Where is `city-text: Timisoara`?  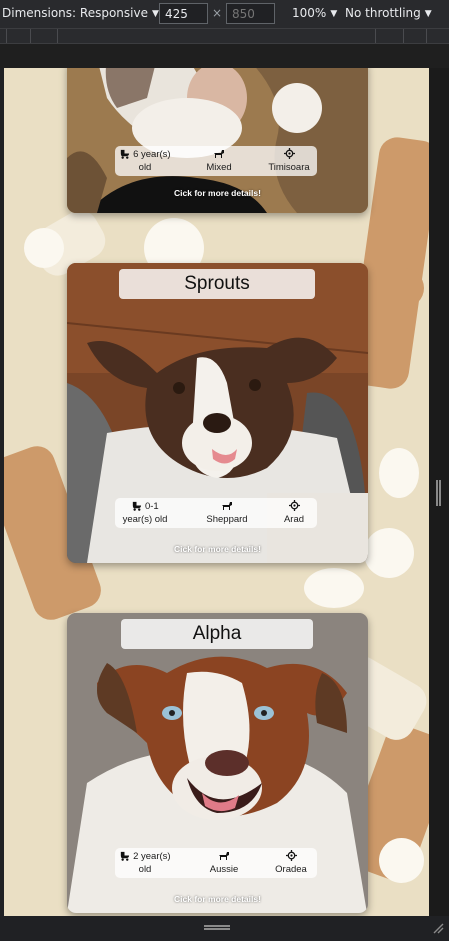
city-text: Timisoara is located at coordinates (289, 167).